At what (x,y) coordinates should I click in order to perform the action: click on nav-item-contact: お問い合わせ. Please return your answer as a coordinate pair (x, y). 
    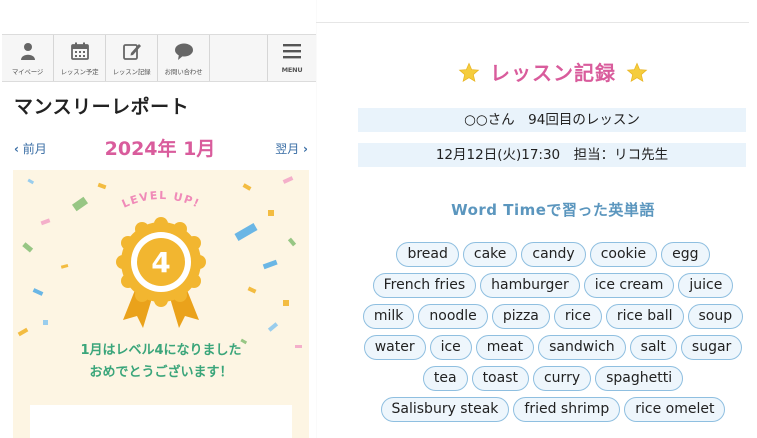
    Looking at the image, I should click on (184, 58).